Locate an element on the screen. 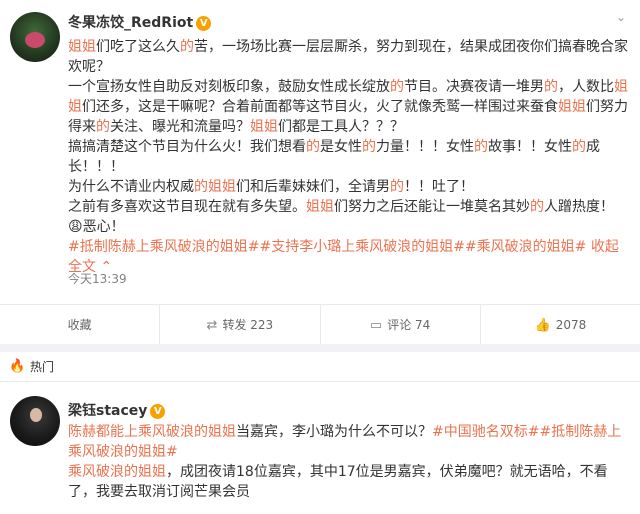  favorite-label: 收藏 is located at coordinates (79, 325).